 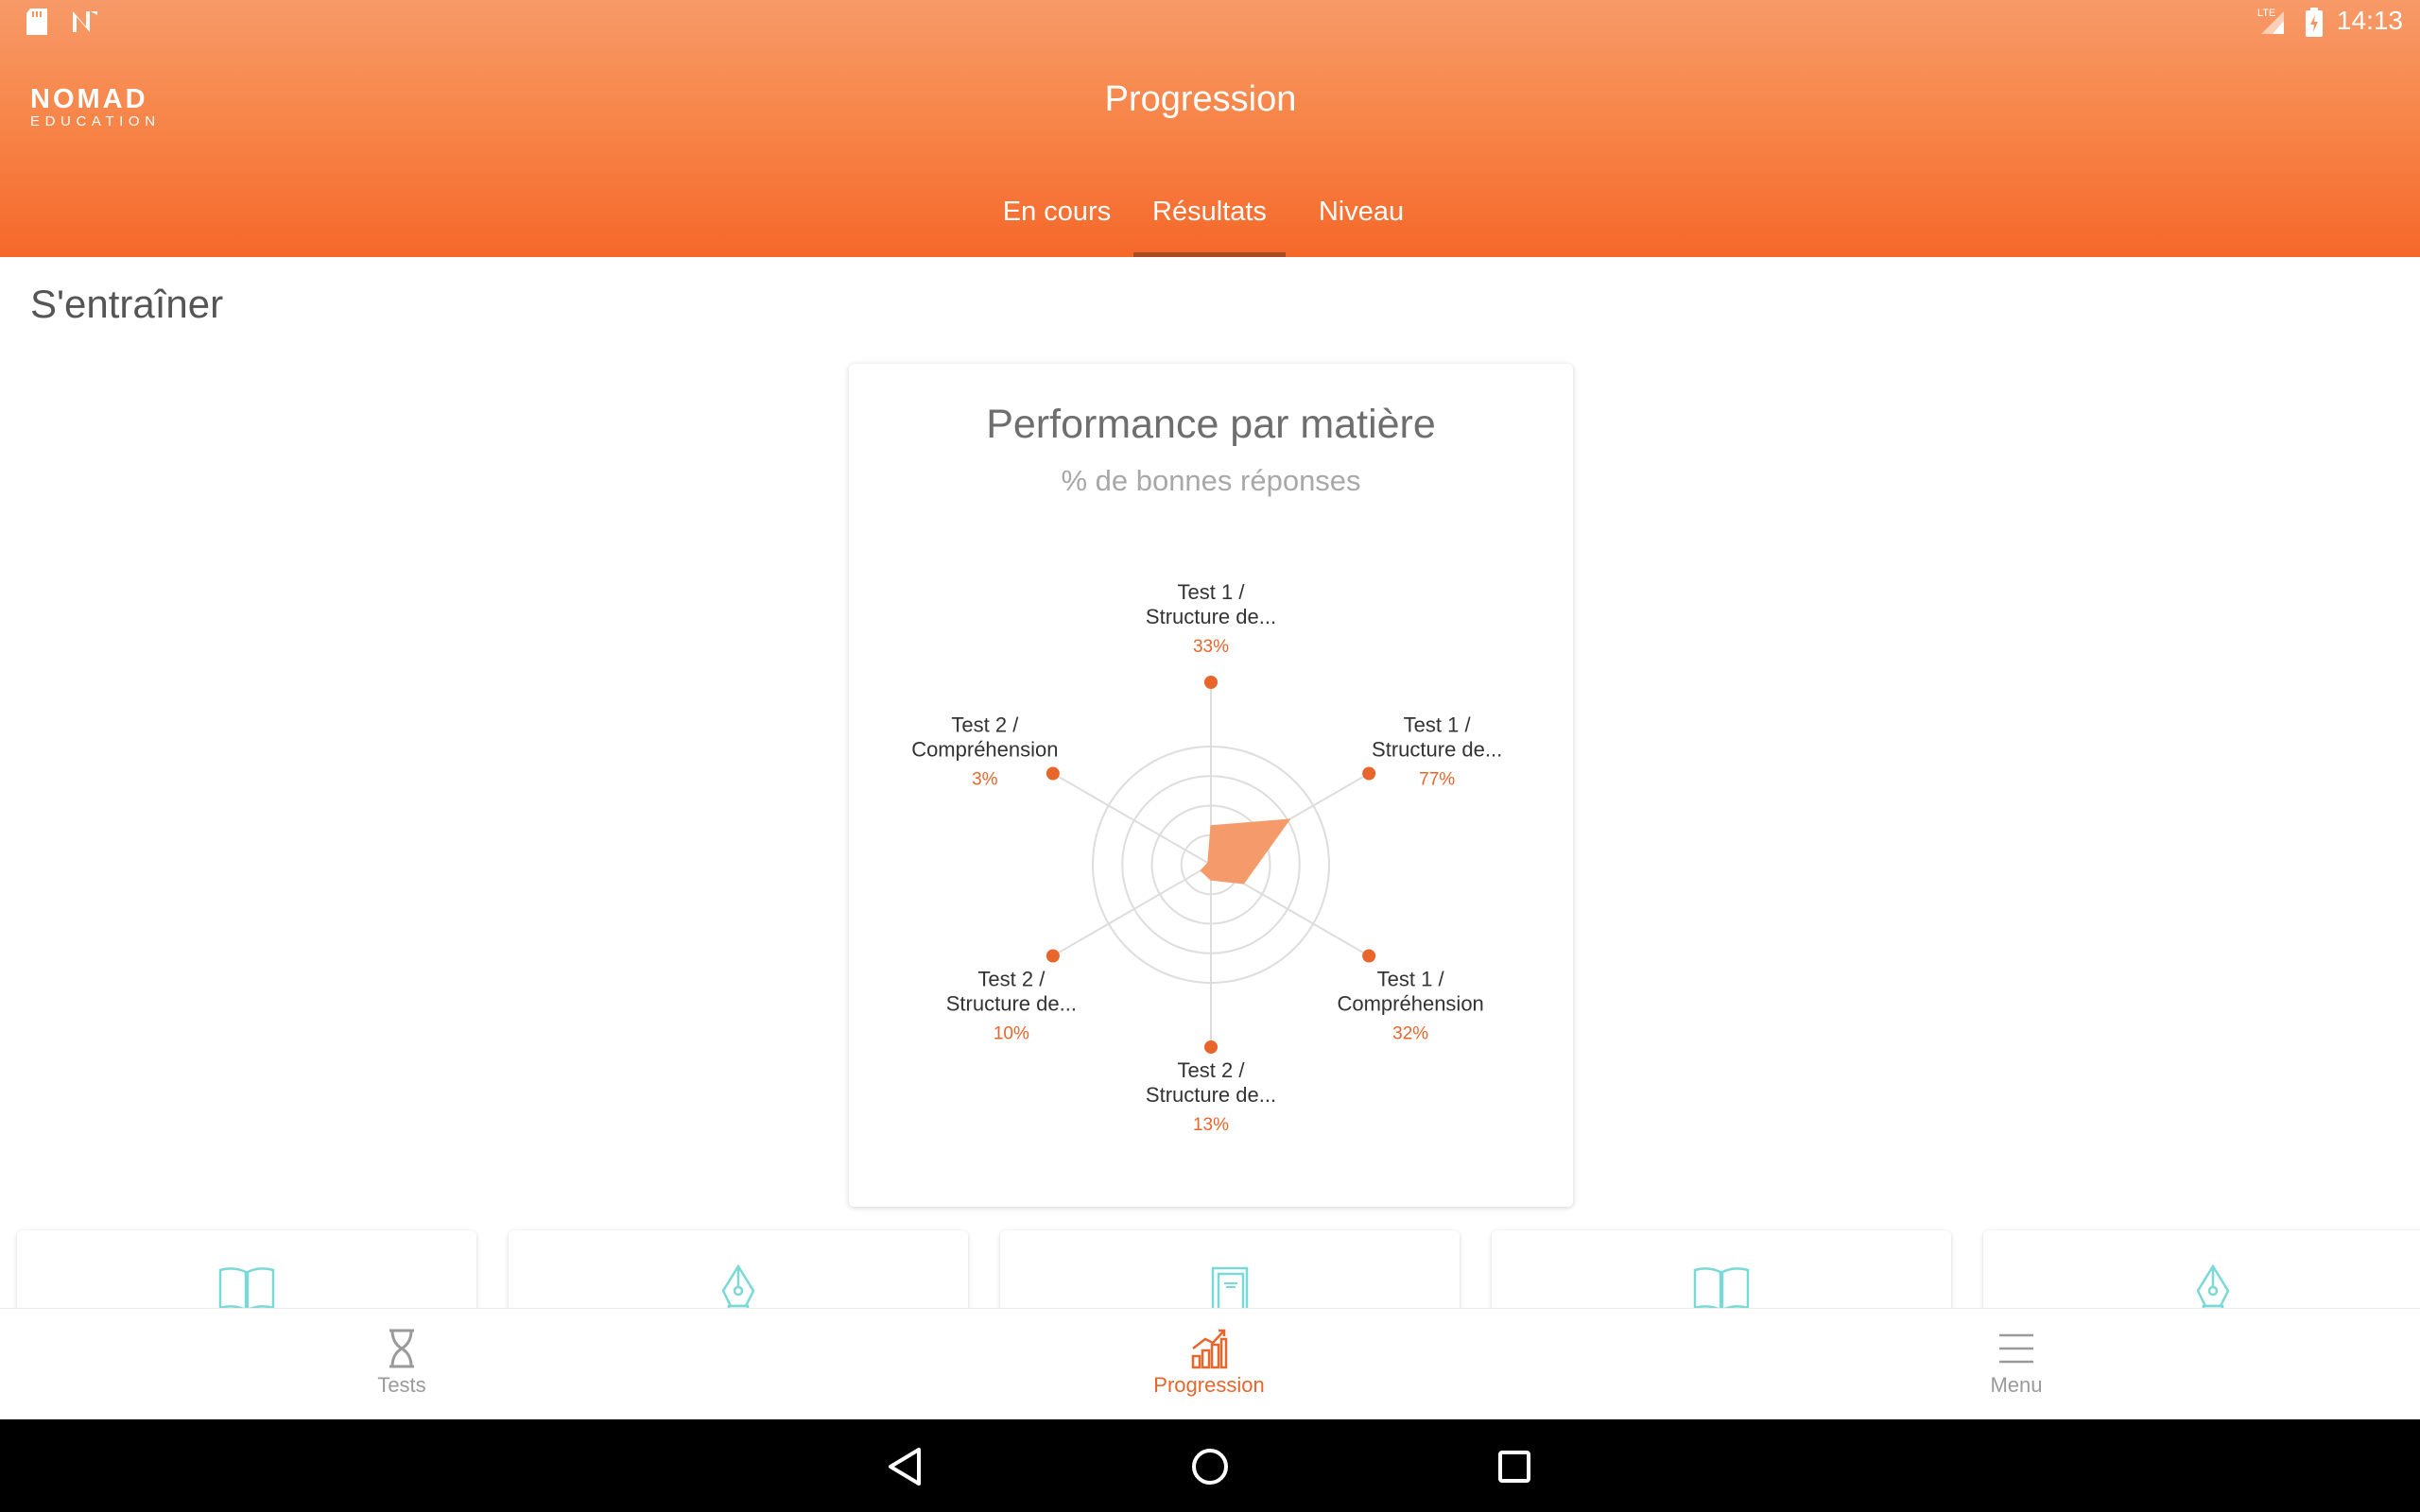 I want to click on bottom-navigation: Tests Progression Menu, so click(x=1210, y=1363).